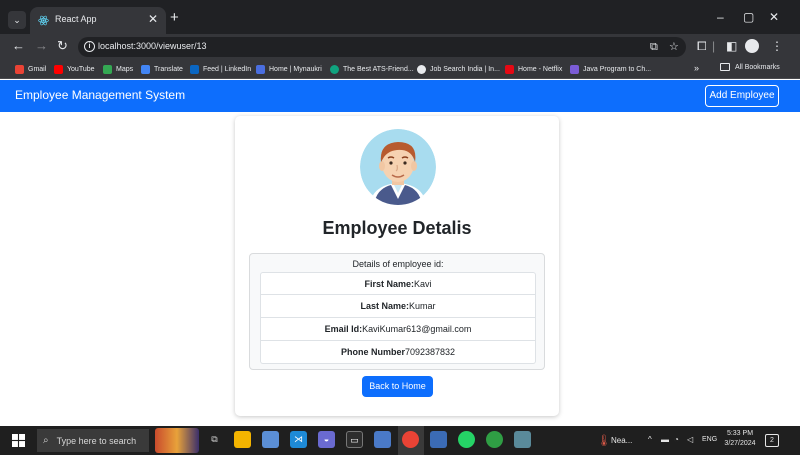 The height and width of the screenshot is (455, 800). What do you see at coordinates (153, 19) in the screenshot?
I see `tab-close-icon: ✕` at bounding box center [153, 19].